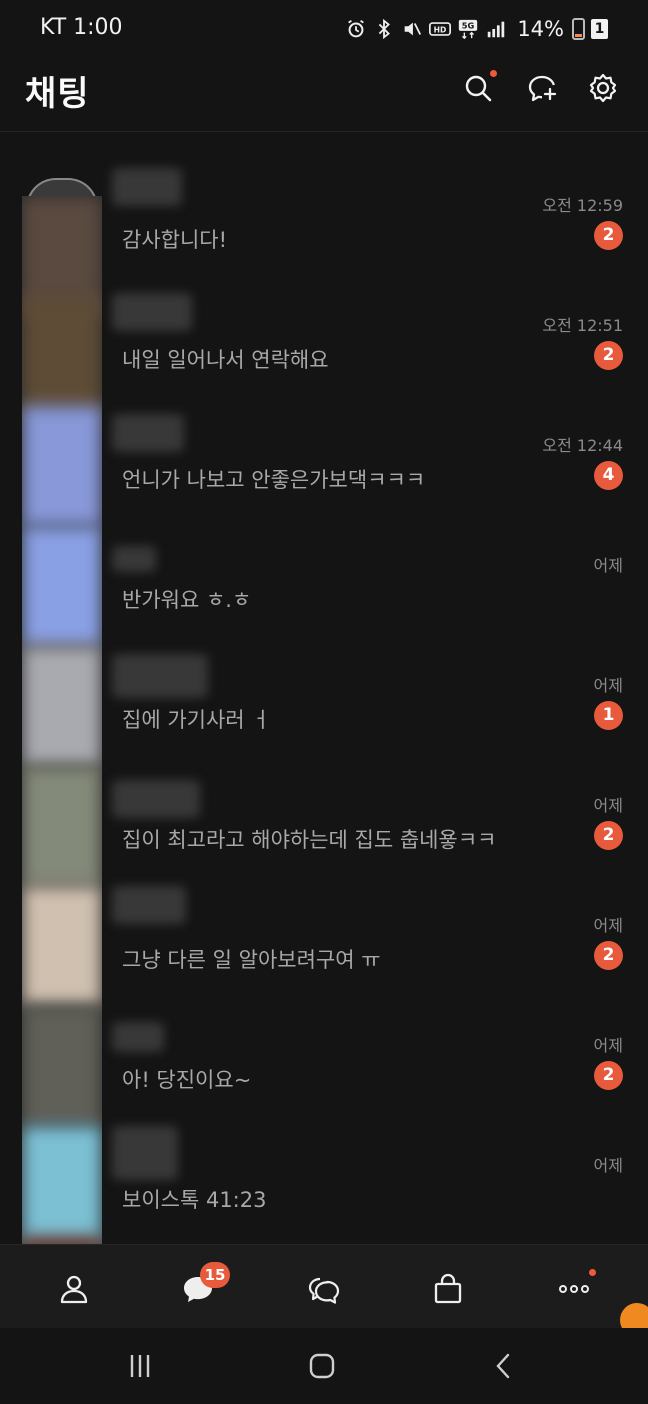 The image size is (648, 1404). What do you see at coordinates (81, 27) in the screenshot?
I see `carrier-time: KT 1:00` at bounding box center [81, 27].